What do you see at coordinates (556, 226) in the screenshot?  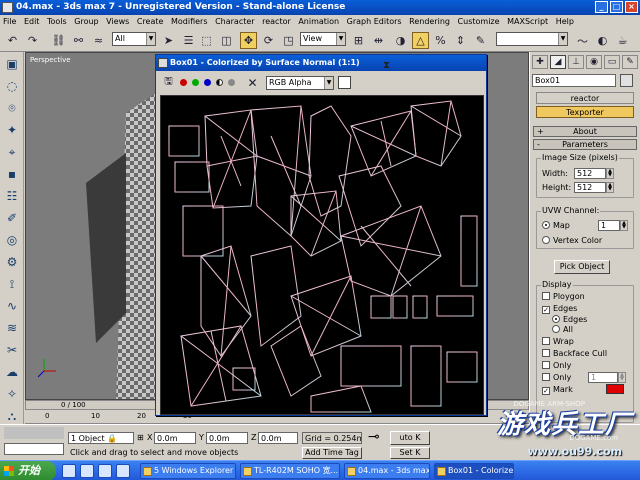 I see `map-radio: Map` at bounding box center [556, 226].